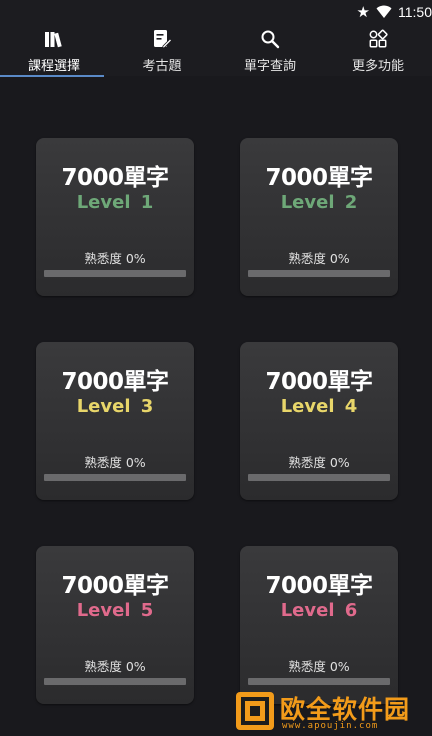  I want to click on tab-word-lookup: 單字查詢, so click(270, 50).